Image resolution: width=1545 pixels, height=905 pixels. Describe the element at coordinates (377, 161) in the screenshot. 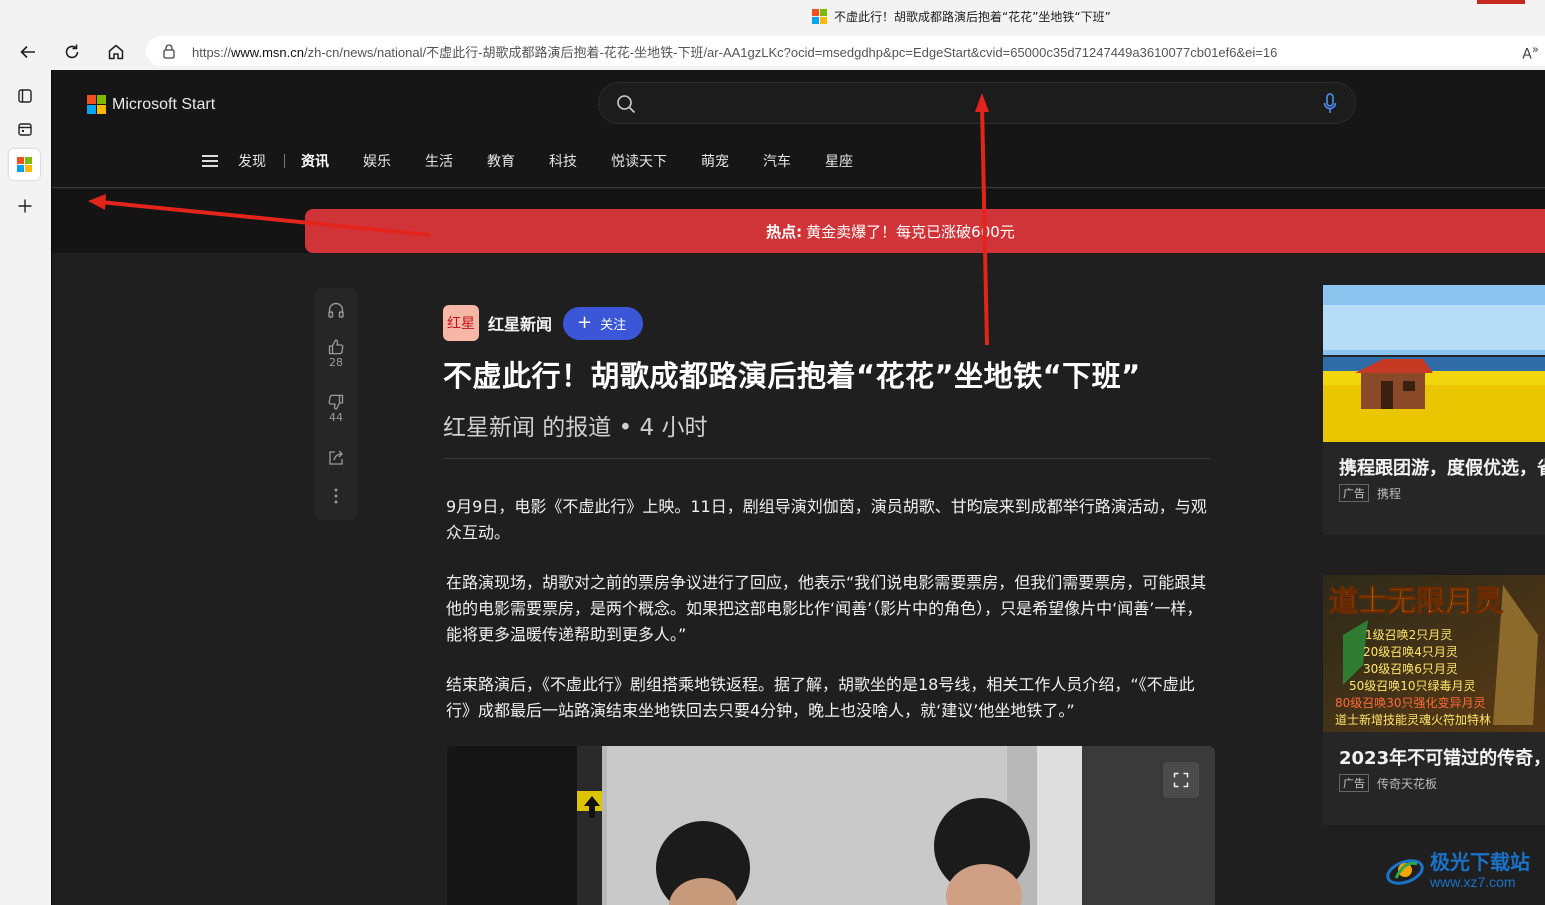

I see `nav-item-entertainment: 娱乐` at that location.